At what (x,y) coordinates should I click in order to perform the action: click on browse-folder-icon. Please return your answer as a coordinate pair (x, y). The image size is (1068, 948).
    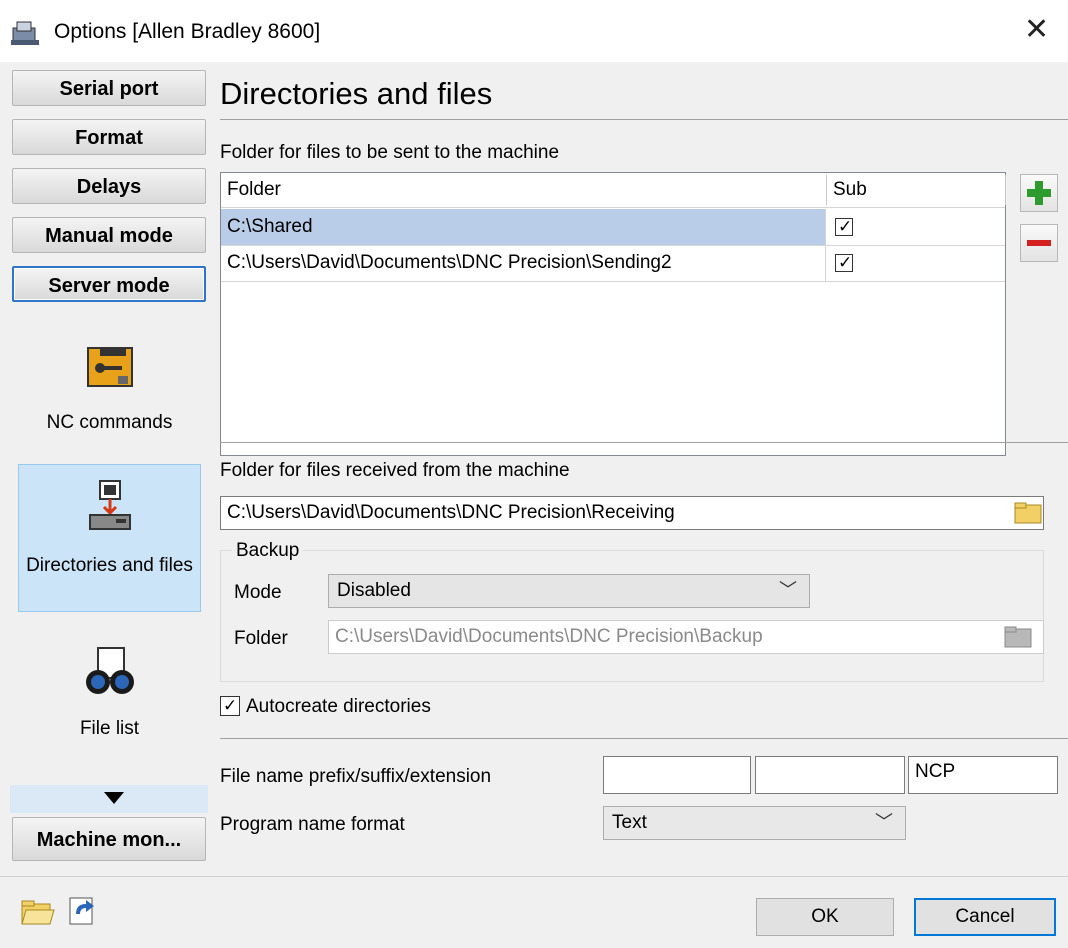
    Looking at the image, I should click on (1028, 513).